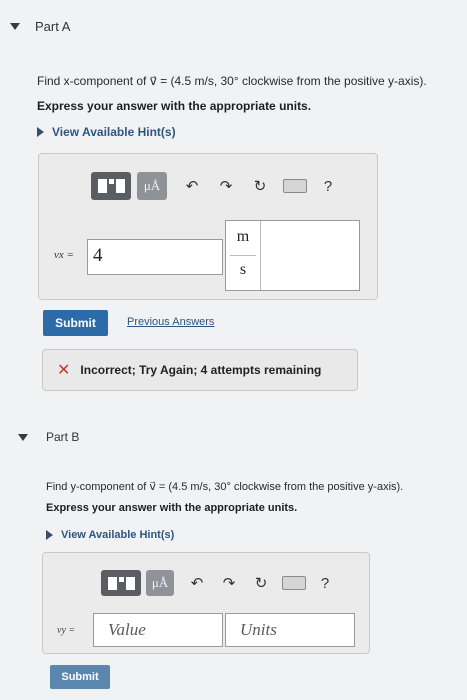 Image resolution: width=467 pixels, height=700 pixels. I want to click on unit-numerator: m, so click(243, 236).